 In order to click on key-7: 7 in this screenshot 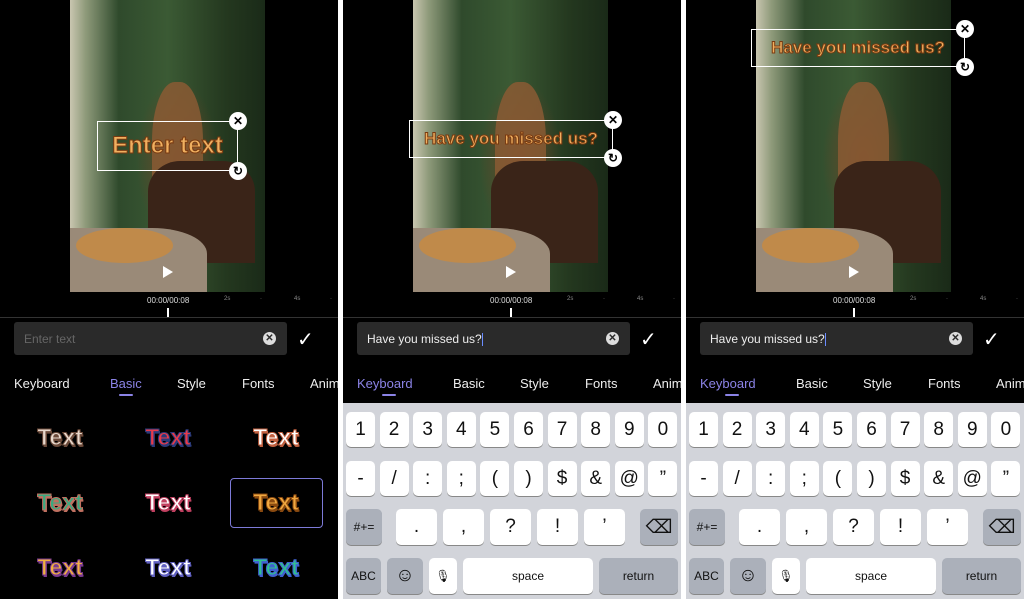, I will do `click(905, 429)`.